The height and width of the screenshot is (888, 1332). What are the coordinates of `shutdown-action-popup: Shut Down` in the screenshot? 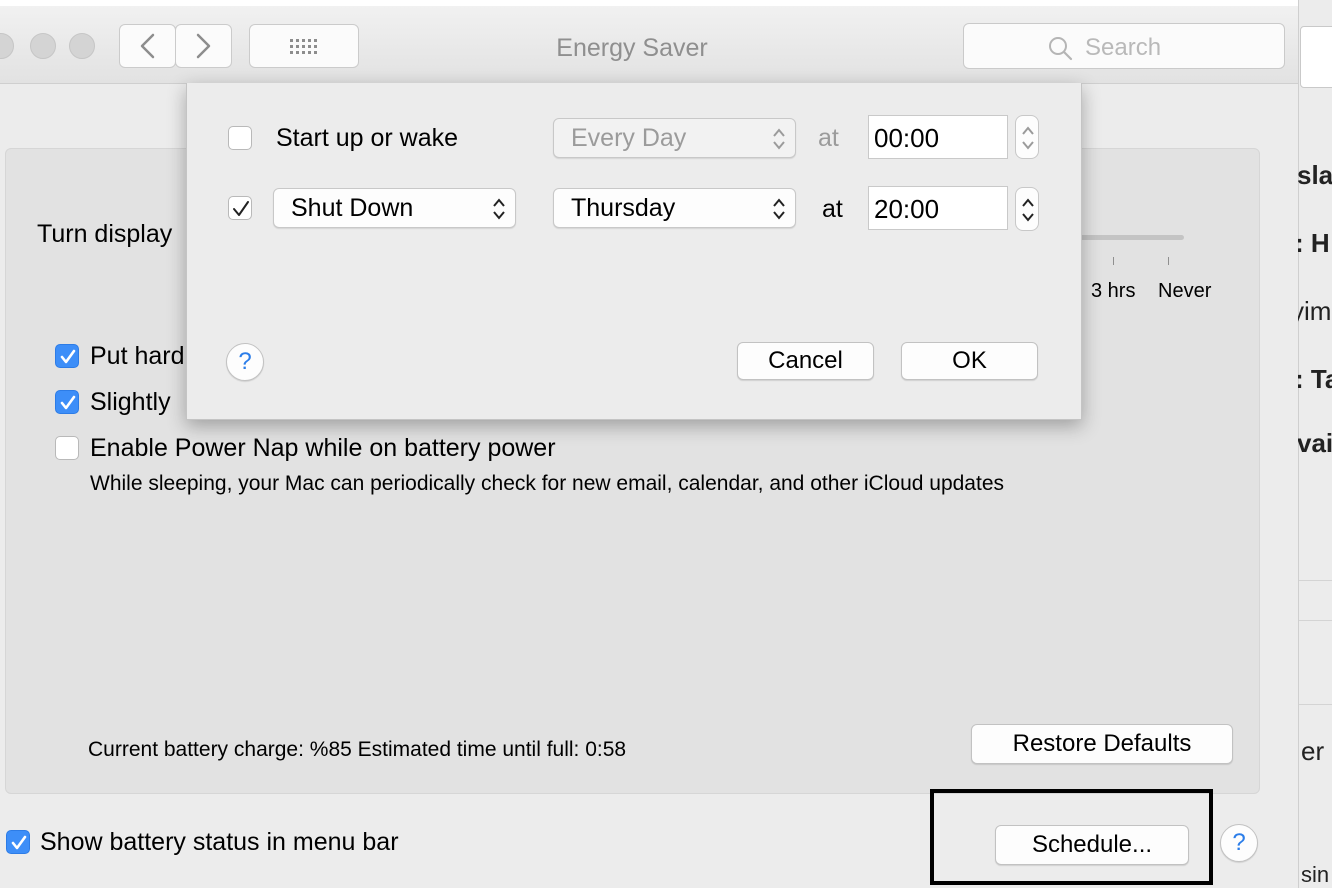 It's located at (394, 208).